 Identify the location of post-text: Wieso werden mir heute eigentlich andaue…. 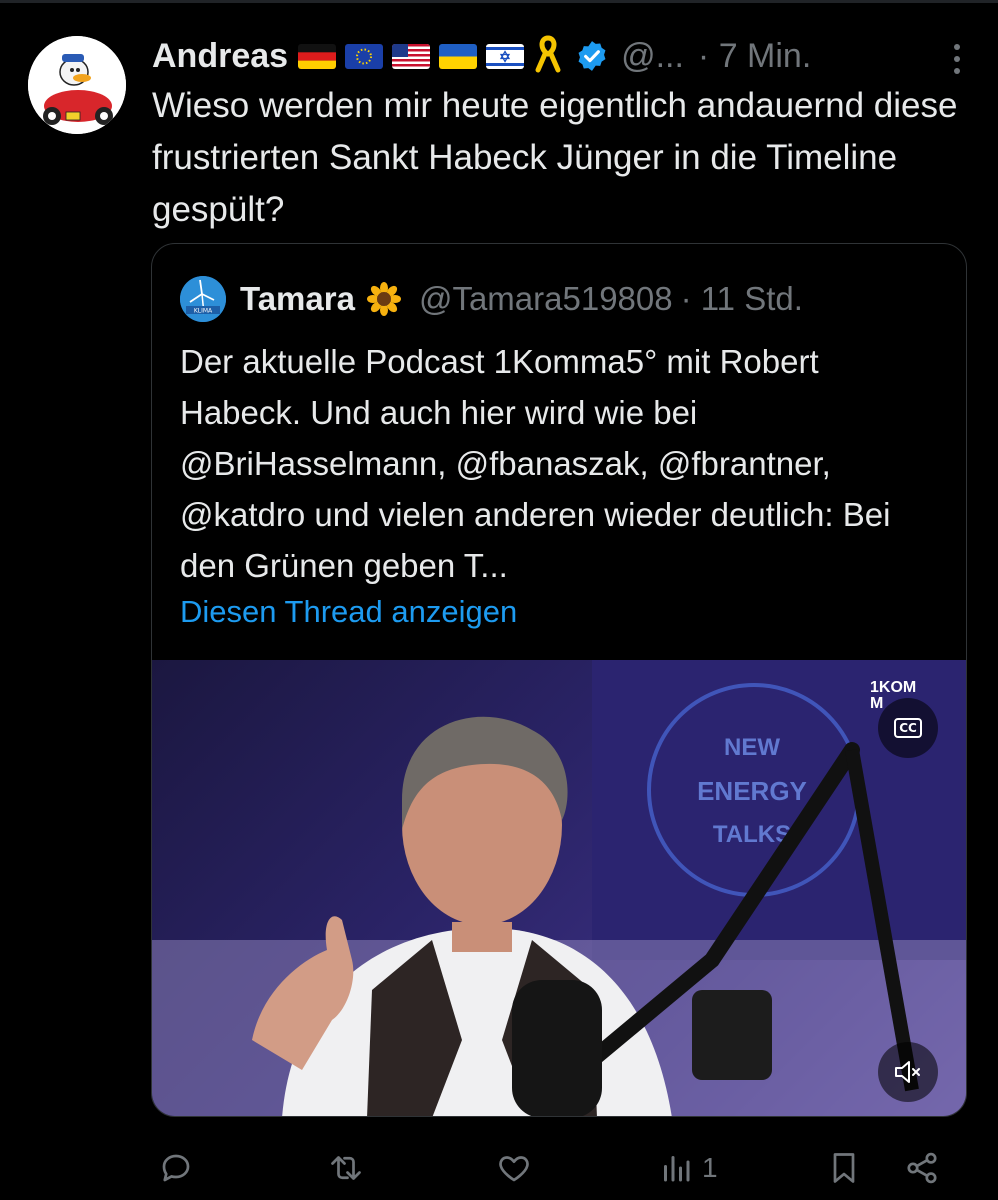
(555, 157).